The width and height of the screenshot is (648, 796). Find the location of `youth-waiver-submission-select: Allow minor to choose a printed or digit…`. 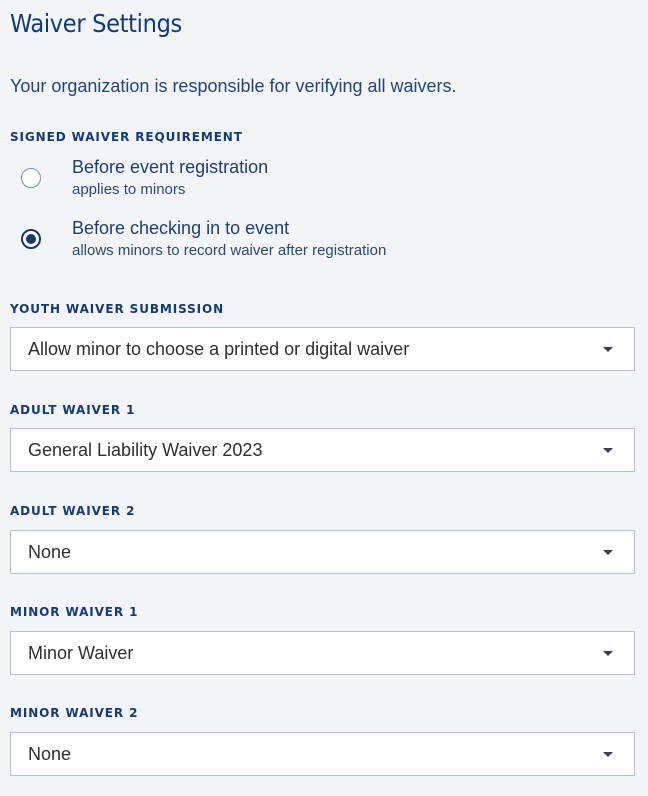

youth-waiver-submission-select: Allow minor to choose a printed or digit… is located at coordinates (322, 349).